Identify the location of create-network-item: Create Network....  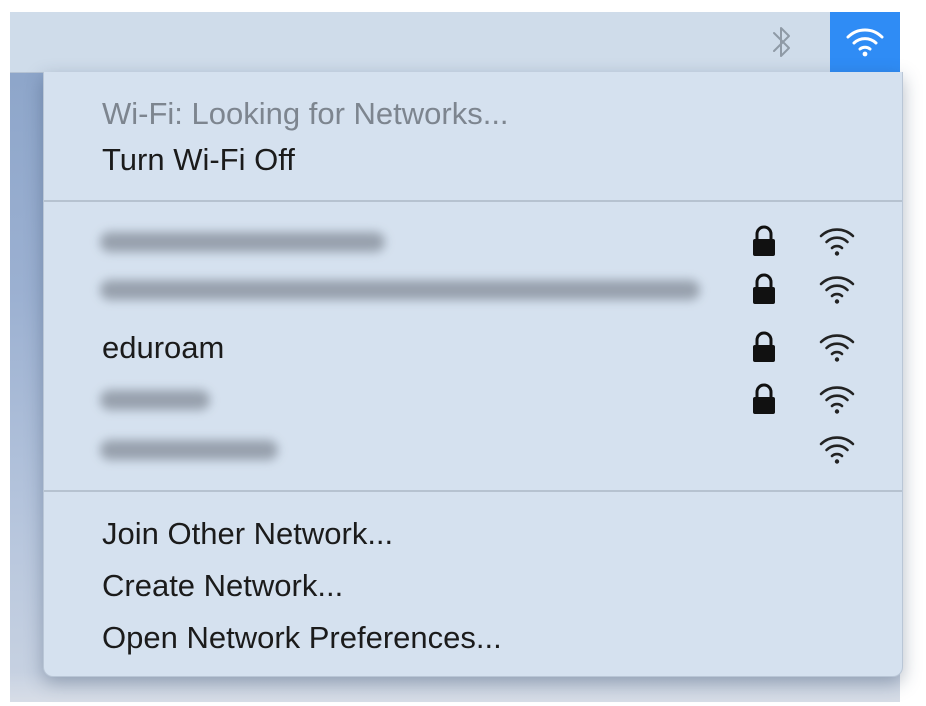
(222, 586).